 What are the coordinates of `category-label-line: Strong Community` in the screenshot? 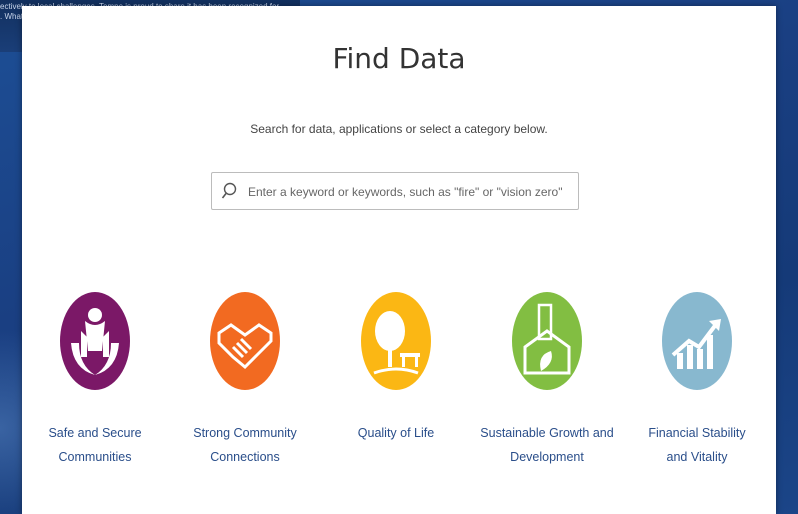 It's located at (245, 433).